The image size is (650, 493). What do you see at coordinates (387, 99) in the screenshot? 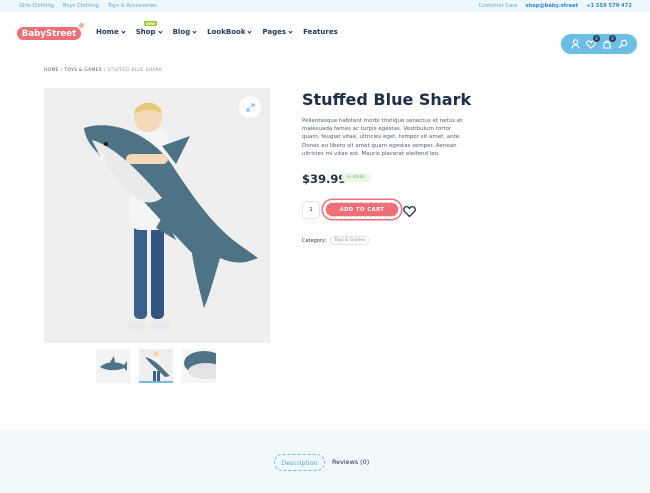
I see `product-title: Stuffed Blue Shark` at bounding box center [387, 99].